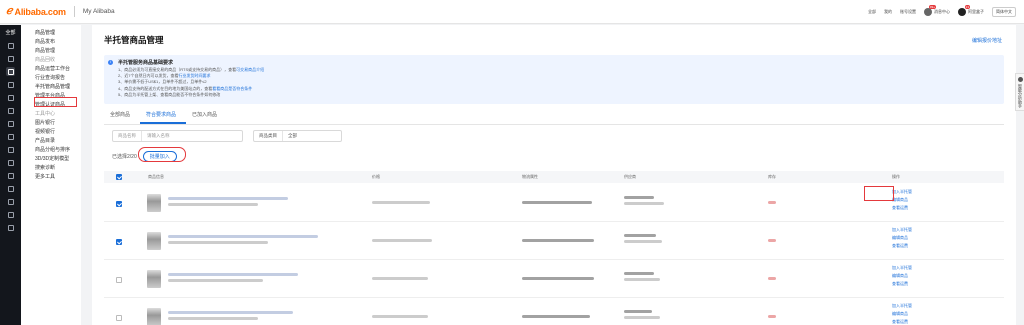 This screenshot has width=1024, height=325. I want to click on product-icon, so click(10, 71).